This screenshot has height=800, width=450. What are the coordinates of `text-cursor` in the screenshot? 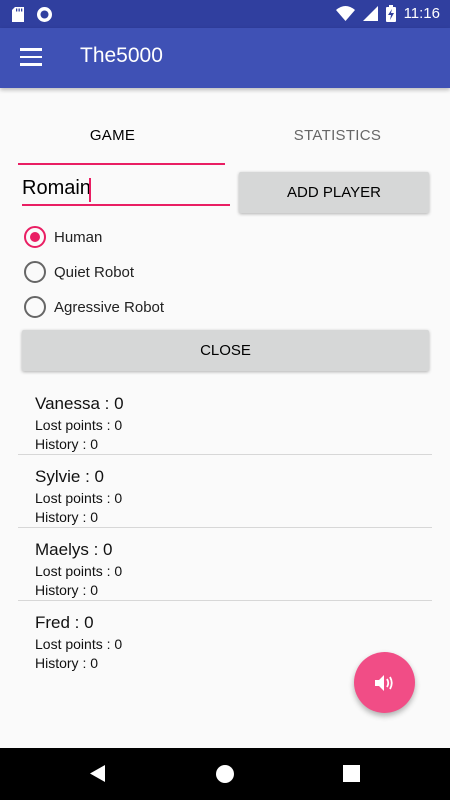 It's located at (90, 190).